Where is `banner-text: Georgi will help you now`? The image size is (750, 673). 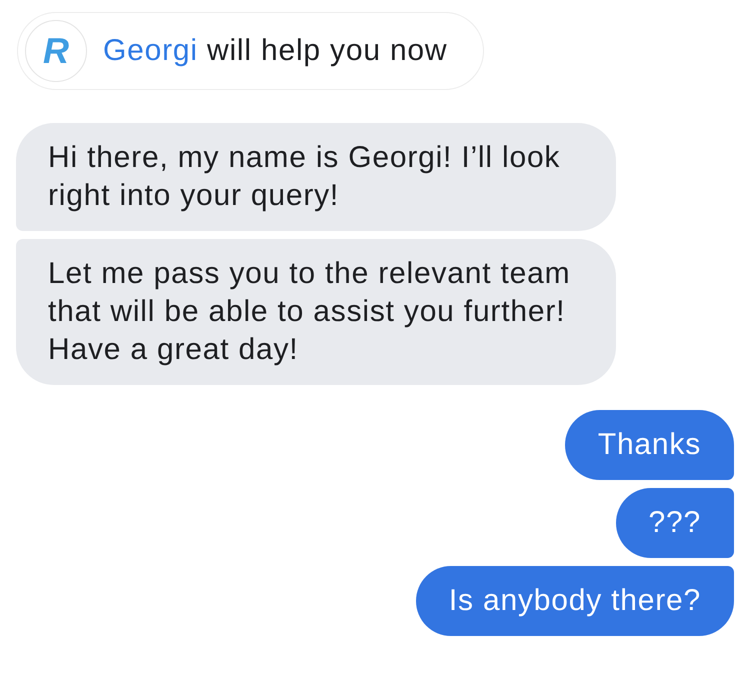 banner-text: Georgi will help you now is located at coordinates (275, 51).